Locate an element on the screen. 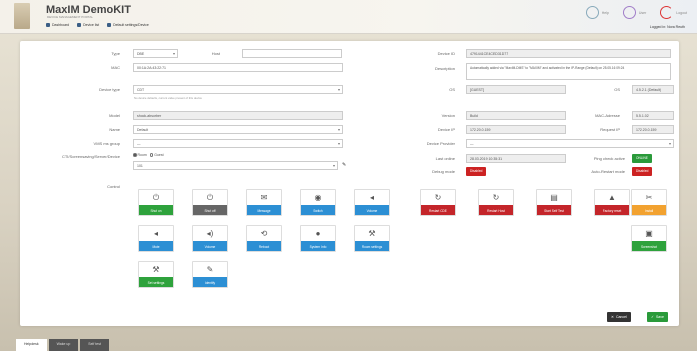 This screenshot has width=697, height=351. serial-field: 4791441CE4CED31D77 is located at coordinates (568, 53).